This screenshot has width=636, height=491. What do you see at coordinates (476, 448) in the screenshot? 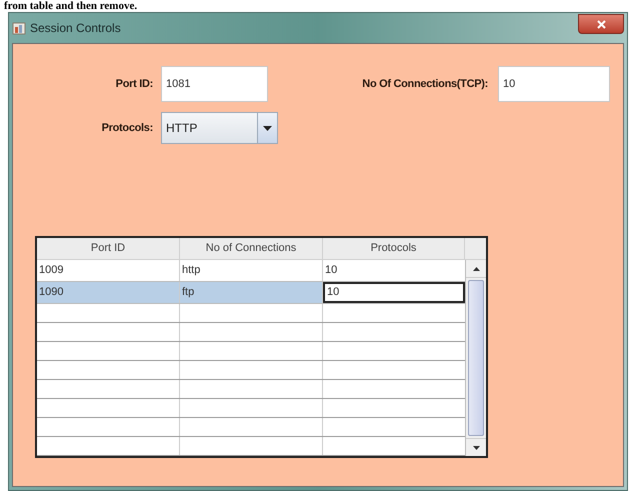
I see `scroll-down-icon` at bounding box center [476, 448].